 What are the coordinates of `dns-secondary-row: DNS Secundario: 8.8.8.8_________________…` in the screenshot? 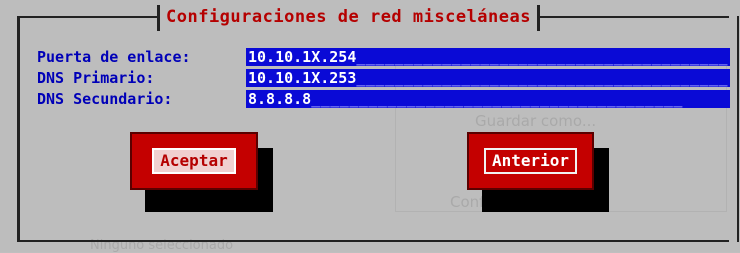 It's located at (383, 99).